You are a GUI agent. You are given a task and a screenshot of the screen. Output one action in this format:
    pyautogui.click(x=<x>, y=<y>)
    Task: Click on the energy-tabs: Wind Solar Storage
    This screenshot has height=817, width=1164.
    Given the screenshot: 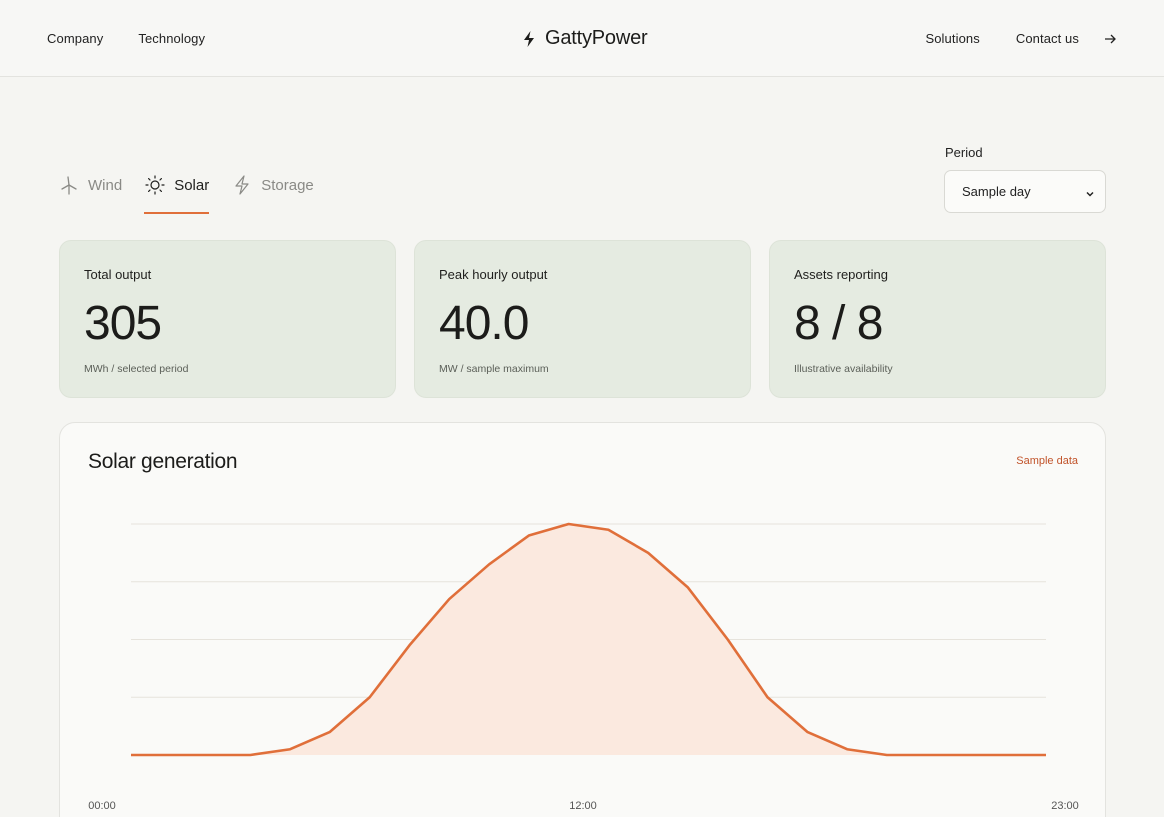 What is the action you would take?
    pyautogui.click(x=186, y=193)
    